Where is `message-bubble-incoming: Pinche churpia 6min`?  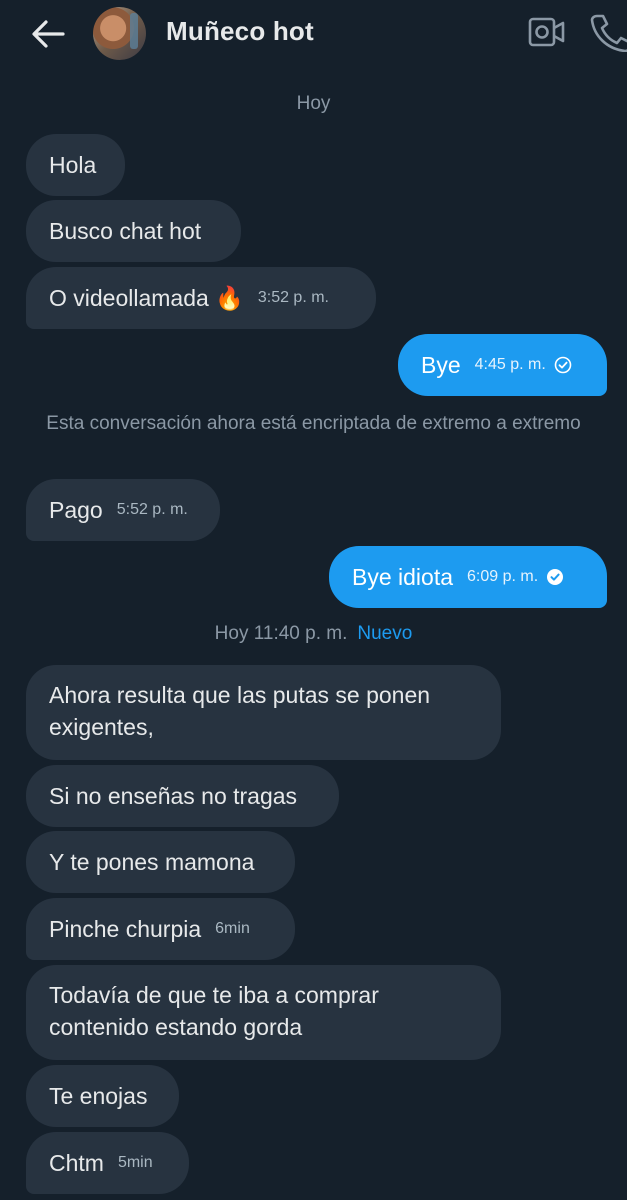
message-bubble-incoming: Pinche churpia 6min is located at coordinates (160, 929).